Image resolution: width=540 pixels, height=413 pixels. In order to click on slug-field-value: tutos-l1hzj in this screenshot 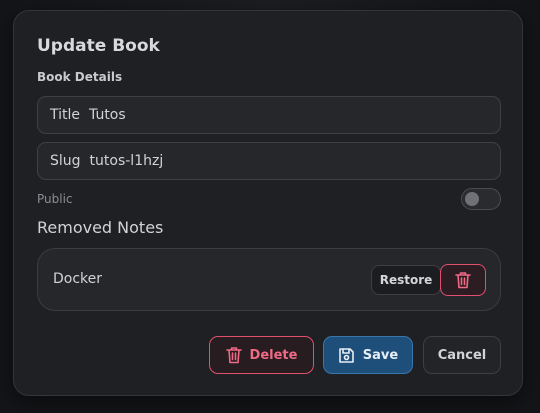, I will do `click(127, 161)`.